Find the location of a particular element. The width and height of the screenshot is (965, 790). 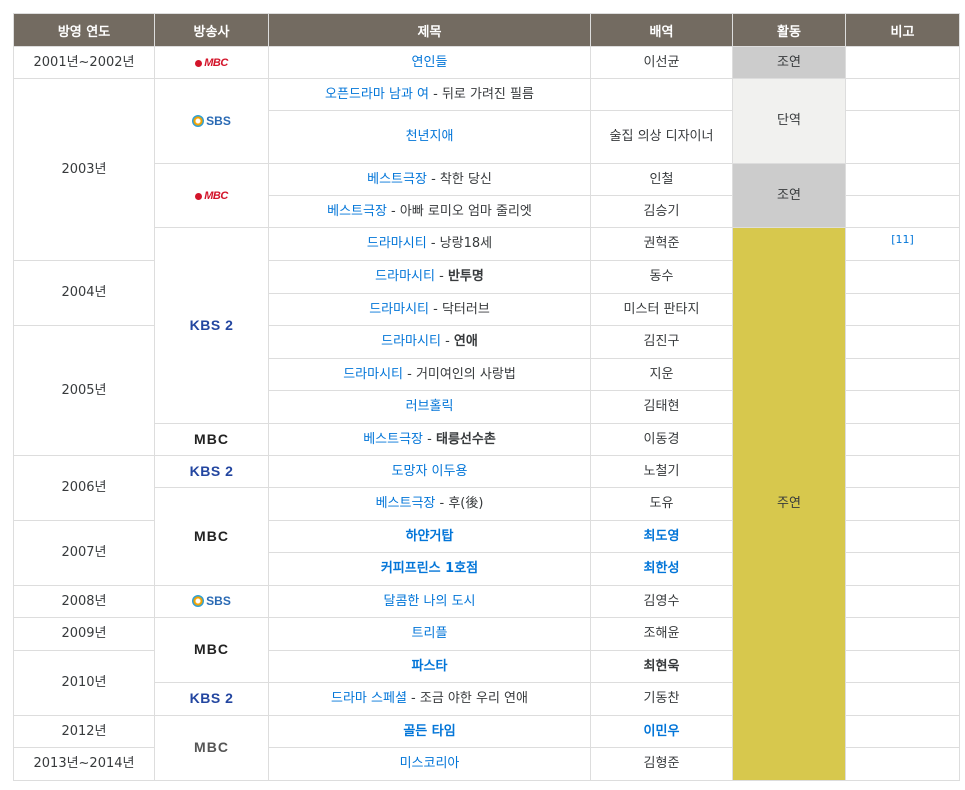

year-cell: 2008년 is located at coordinates (84, 601).